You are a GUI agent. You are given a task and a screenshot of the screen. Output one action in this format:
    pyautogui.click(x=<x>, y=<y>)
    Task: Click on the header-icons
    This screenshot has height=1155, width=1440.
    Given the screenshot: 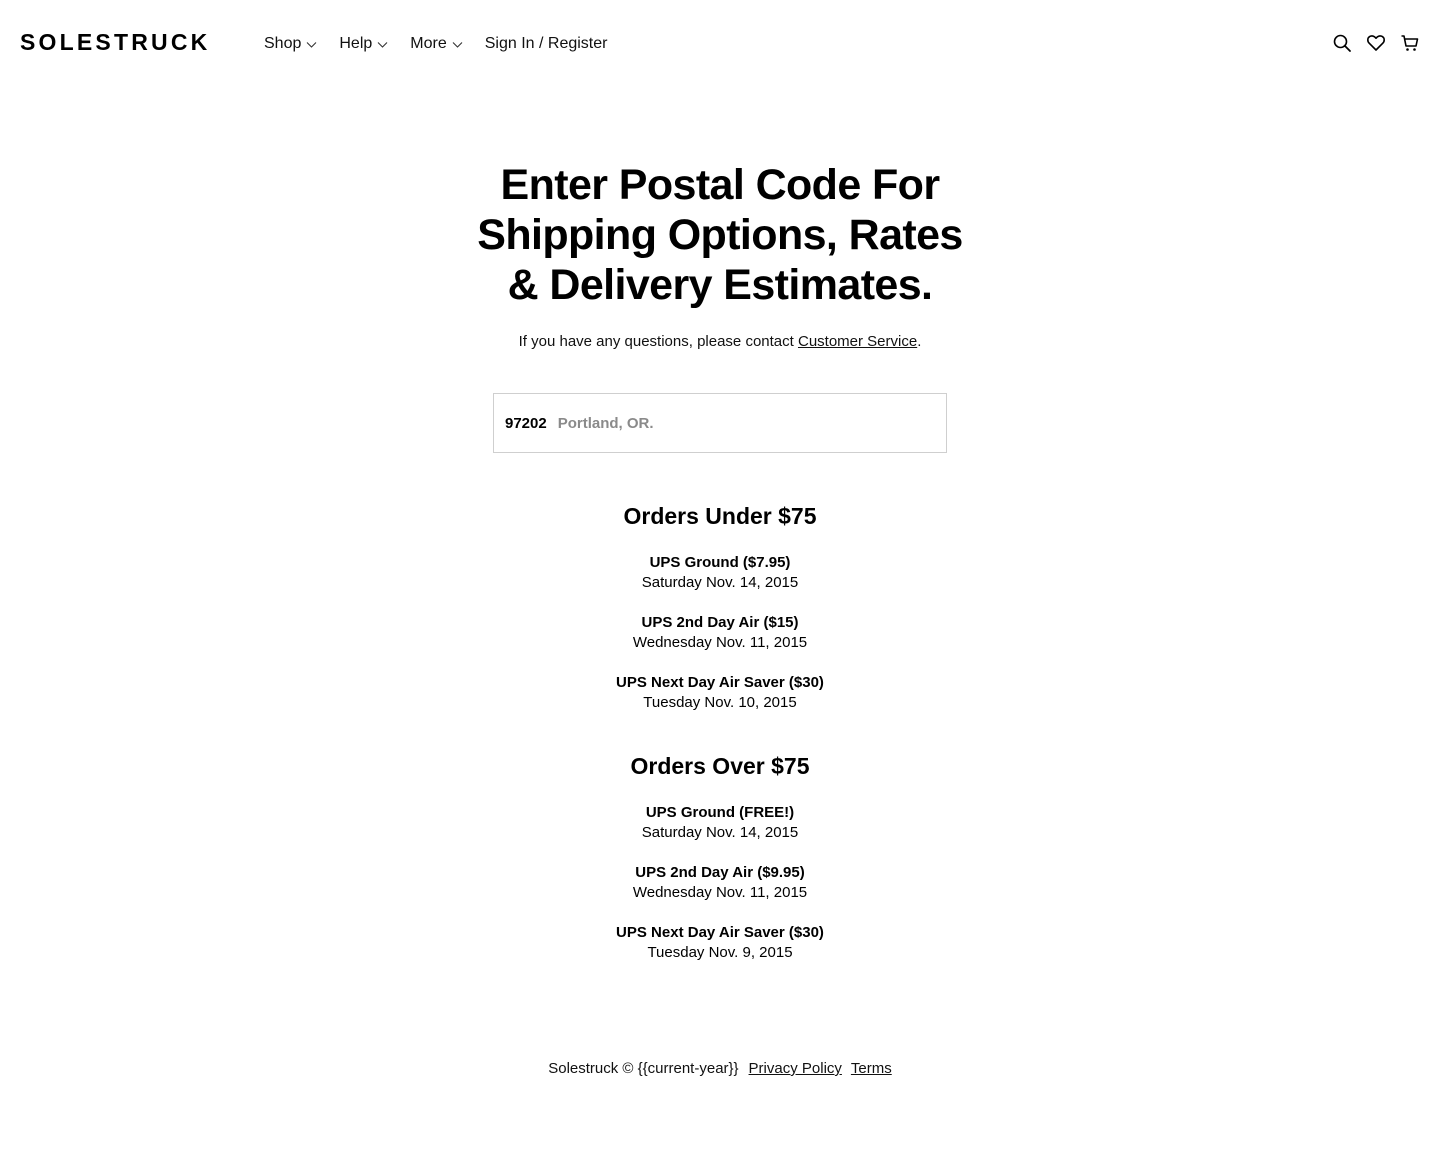 What is the action you would take?
    pyautogui.click(x=1369, y=43)
    